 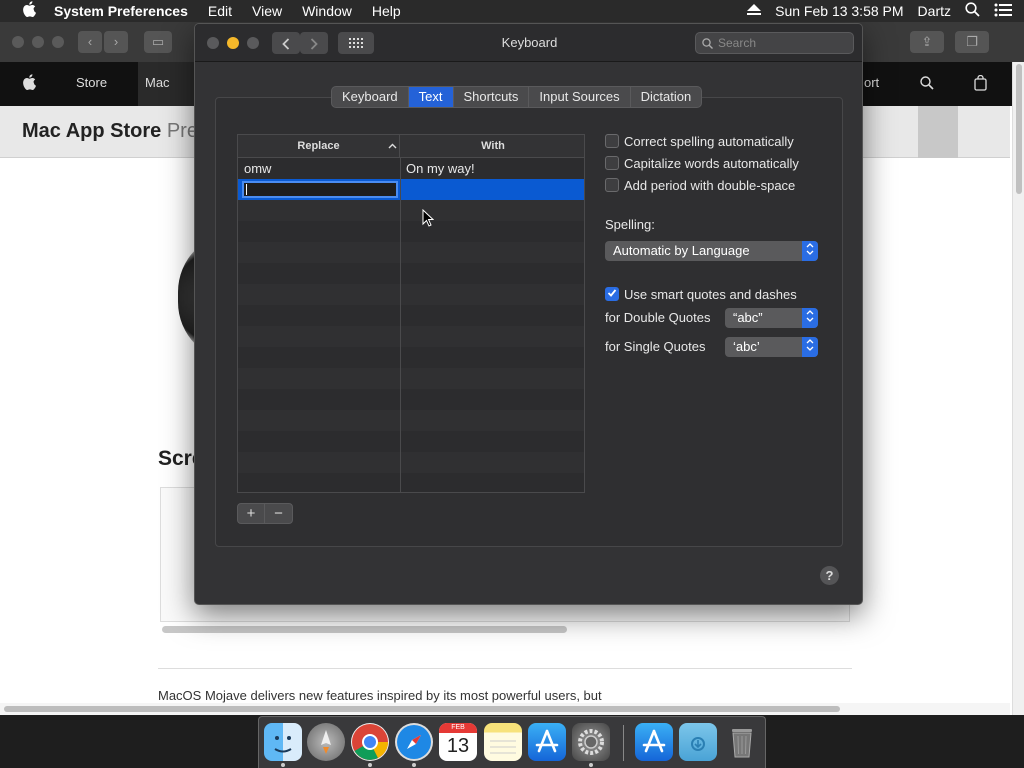 I want to click on system-preferences-icon, so click(x=591, y=742).